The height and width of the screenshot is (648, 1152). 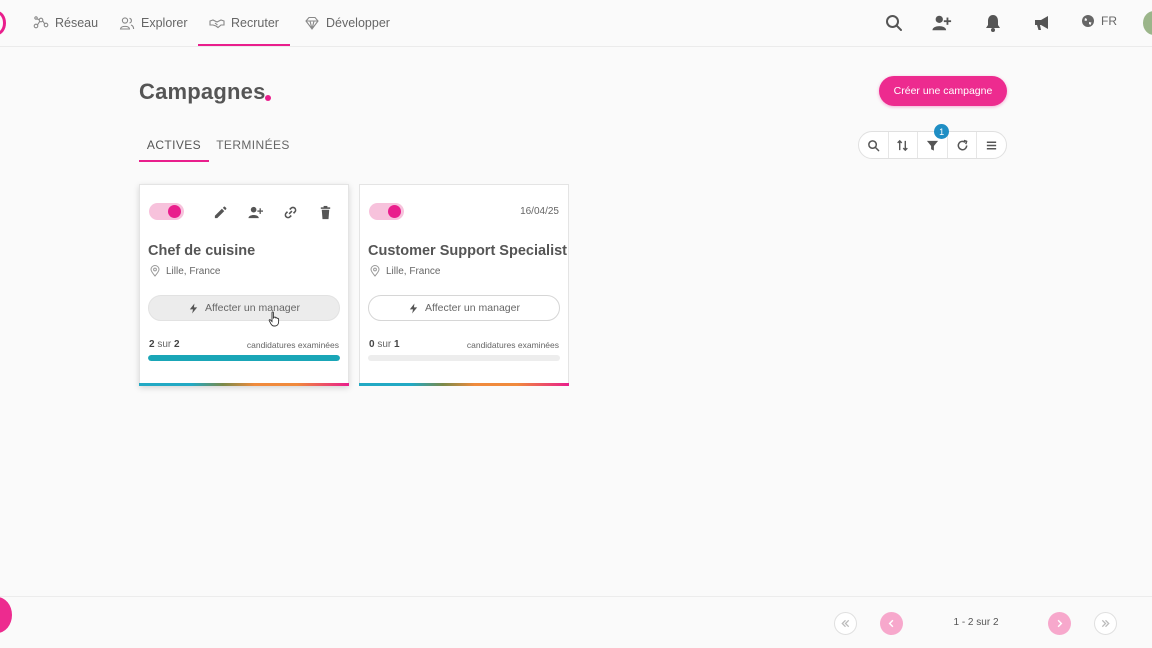 I want to click on nav-item-developper: Développer, so click(x=347, y=23).